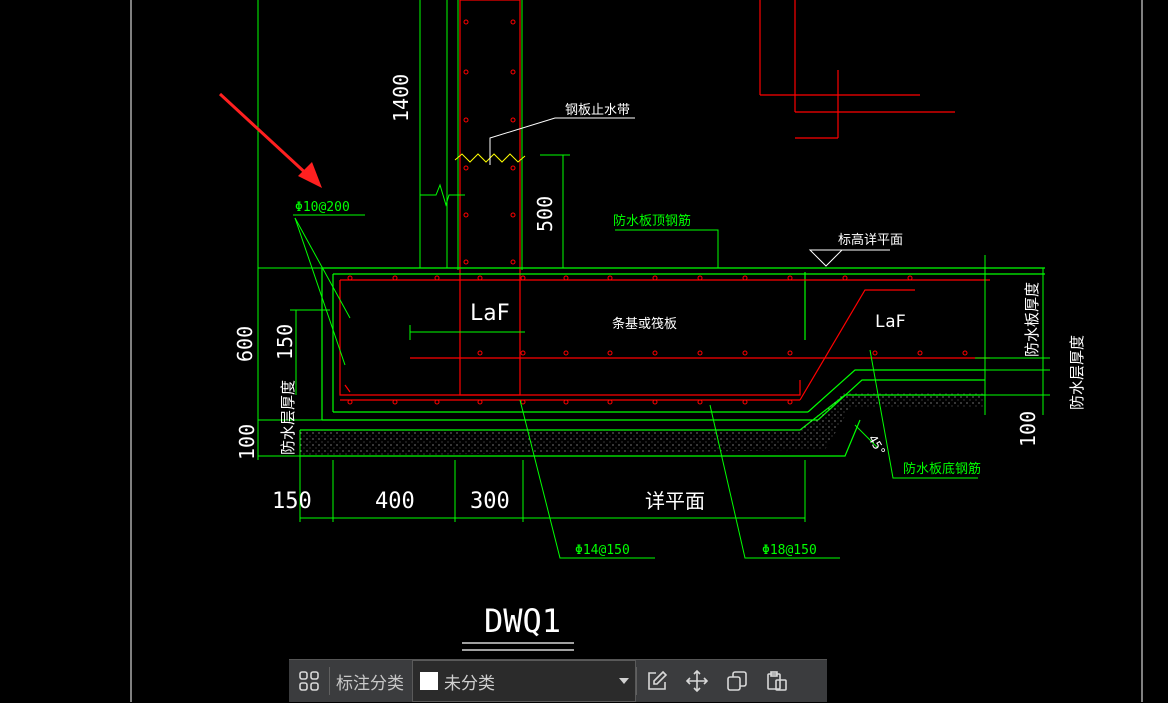 The image size is (1168, 703). I want to click on paste-button, so click(777, 681).